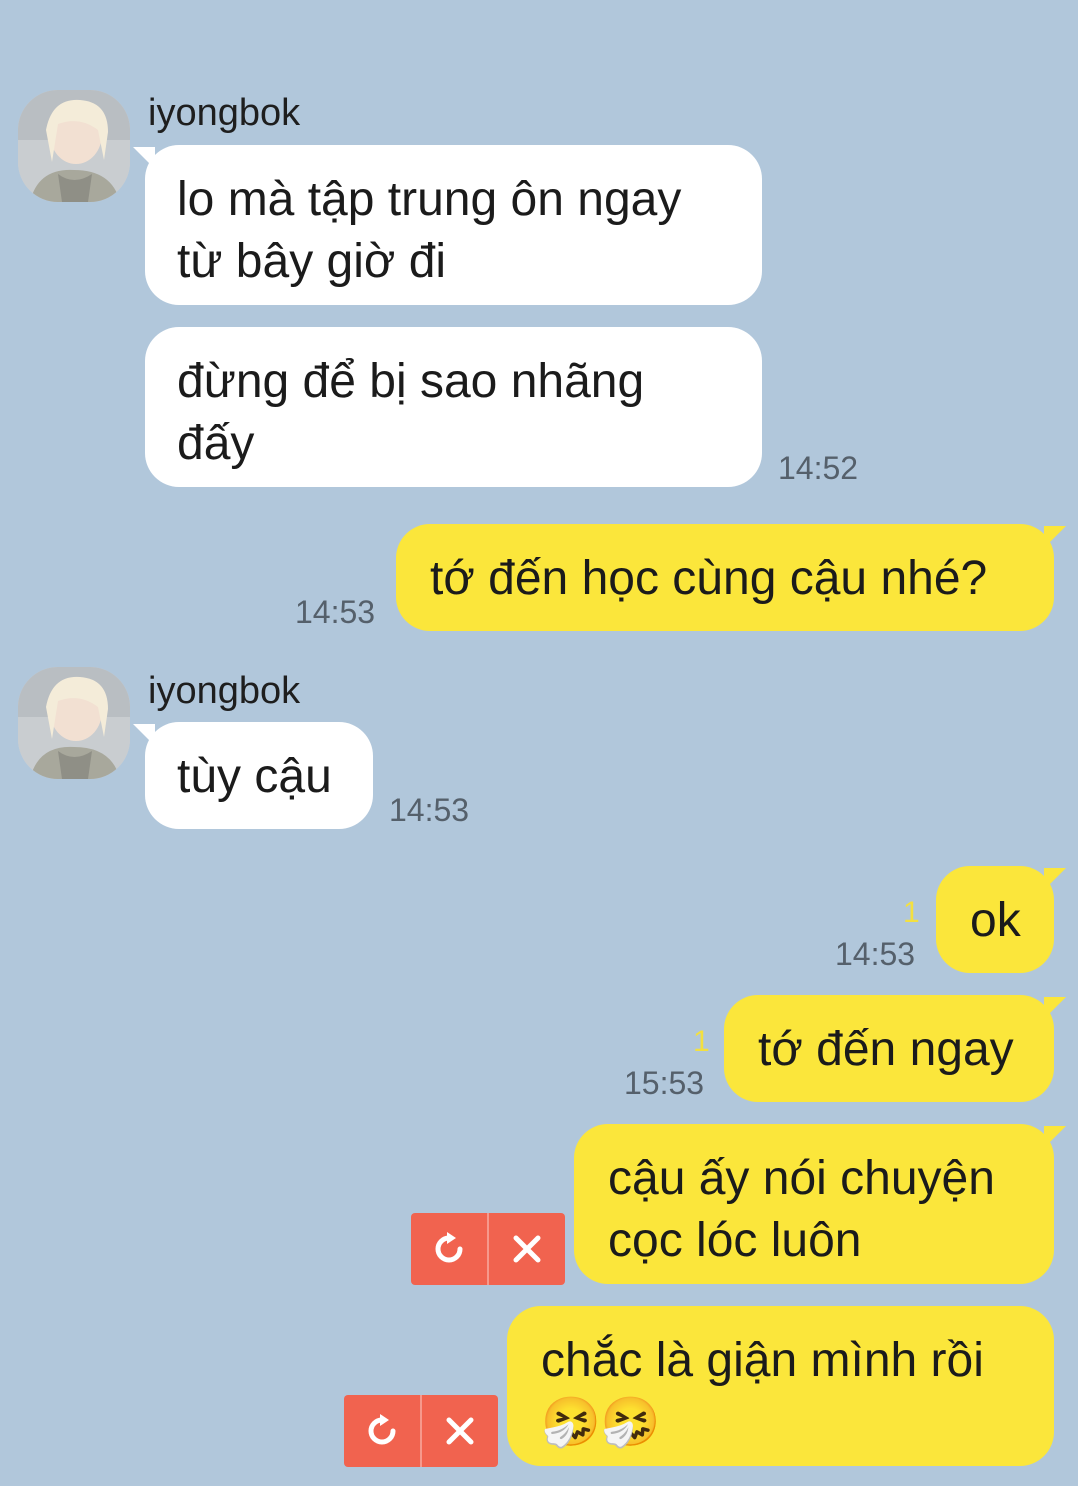 This screenshot has width=1078, height=1486. What do you see at coordinates (664, 1083) in the screenshot?
I see `message-time: 15:53` at bounding box center [664, 1083].